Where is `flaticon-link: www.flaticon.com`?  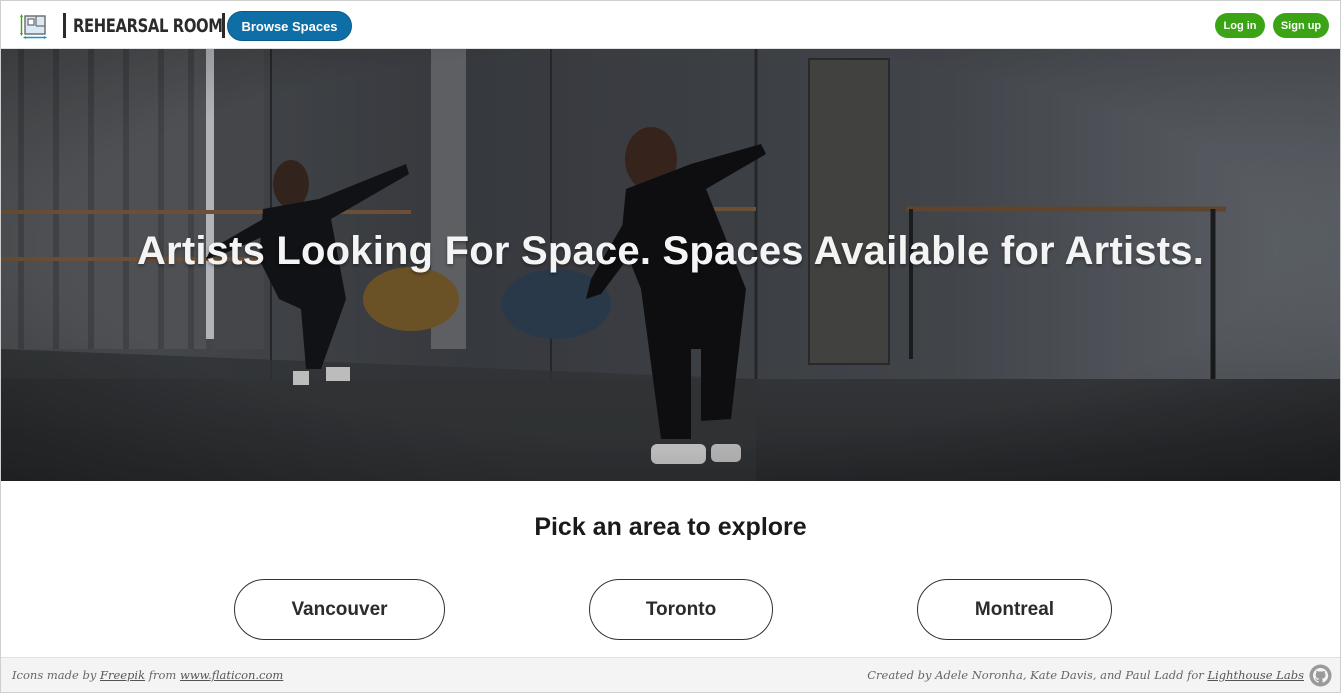
flaticon-link: www.flaticon.com is located at coordinates (231, 675).